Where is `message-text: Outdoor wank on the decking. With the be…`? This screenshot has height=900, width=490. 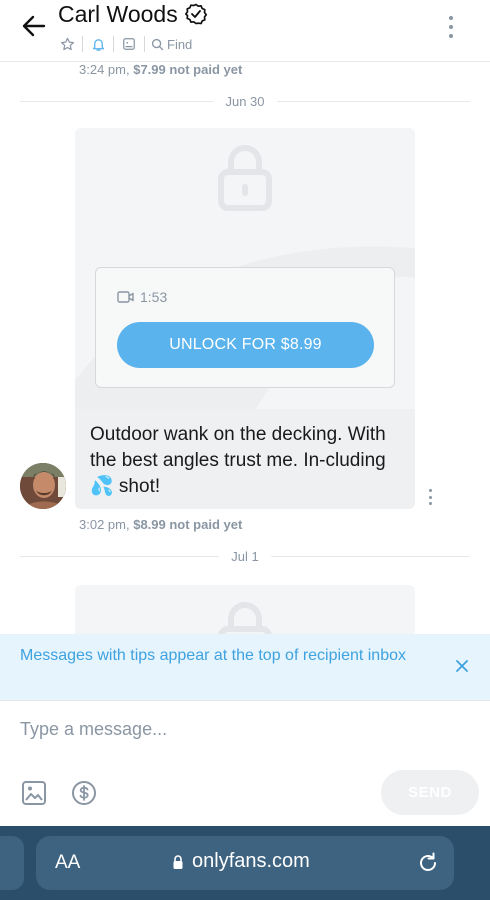 message-text: Outdoor wank on the decking. With the be… is located at coordinates (245, 459).